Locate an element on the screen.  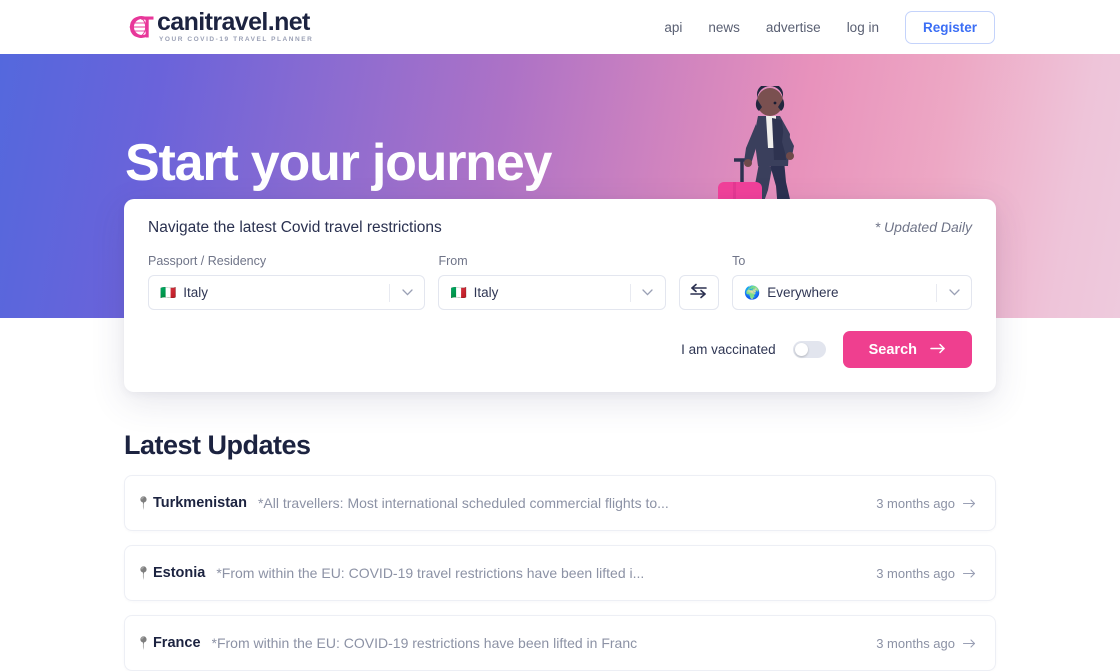
to-field: To 🌍 Everywhere is located at coordinates (852, 282).